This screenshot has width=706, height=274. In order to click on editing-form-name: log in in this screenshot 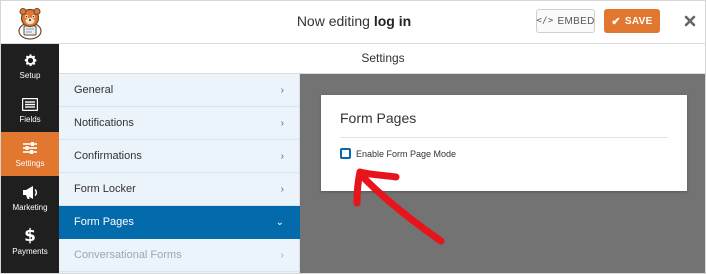, I will do `click(392, 21)`.